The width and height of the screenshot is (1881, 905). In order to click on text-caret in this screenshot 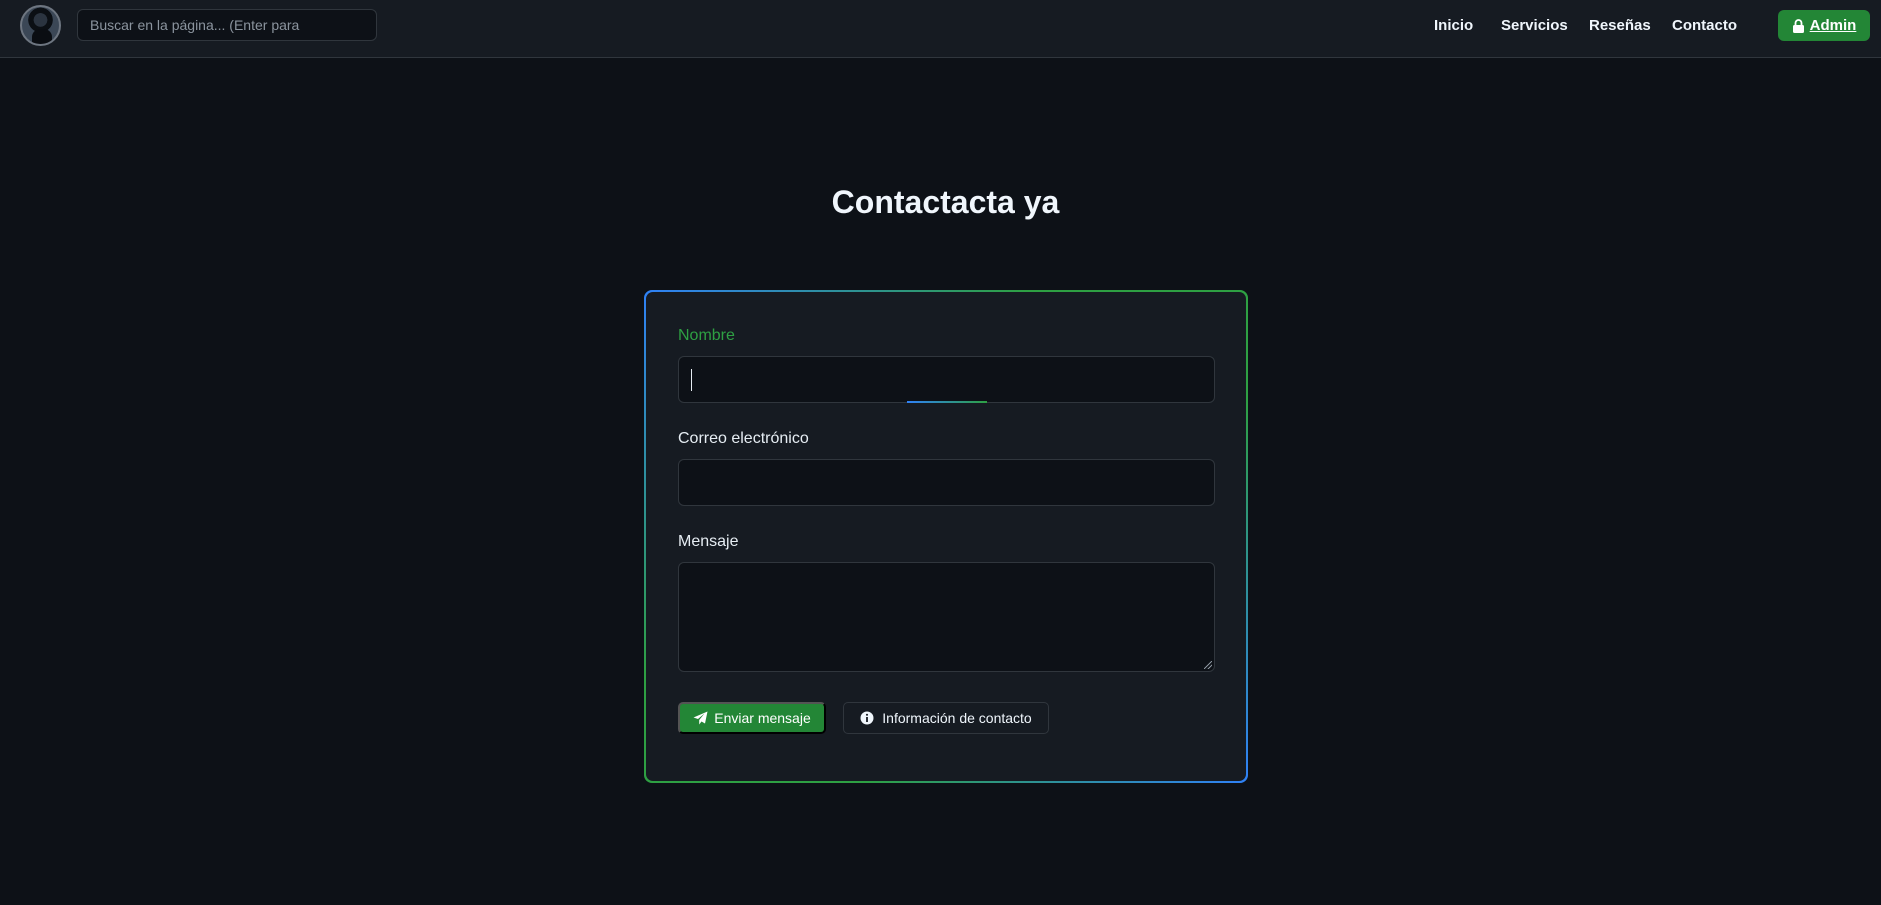, I will do `click(691, 380)`.